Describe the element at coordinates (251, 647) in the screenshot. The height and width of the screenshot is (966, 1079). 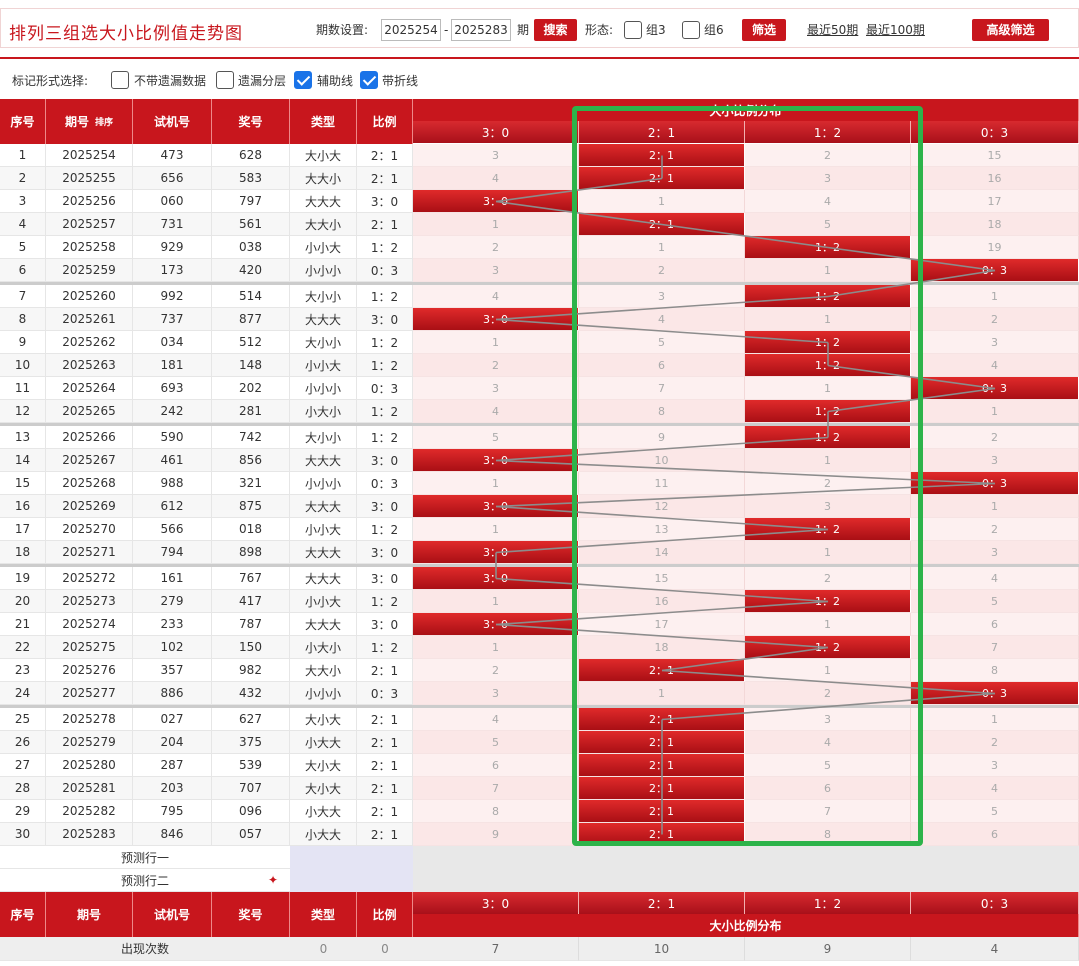
I see `row-prize: 150` at that location.